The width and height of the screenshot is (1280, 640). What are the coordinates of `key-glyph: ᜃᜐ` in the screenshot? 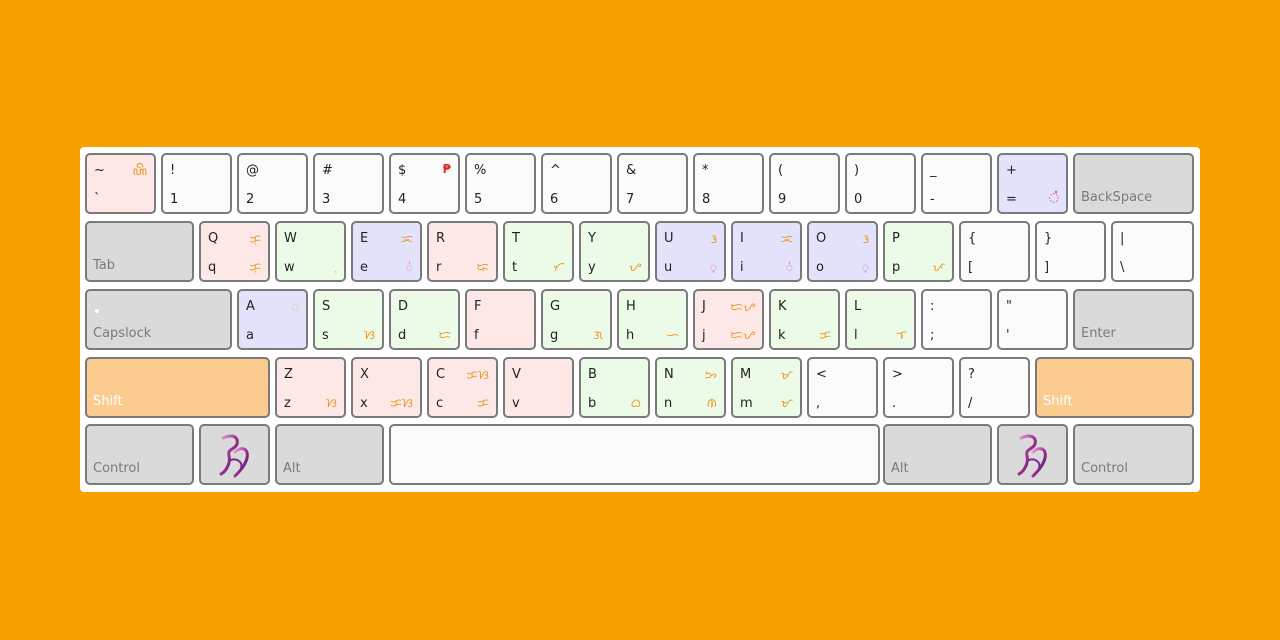 It's located at (401, 403).